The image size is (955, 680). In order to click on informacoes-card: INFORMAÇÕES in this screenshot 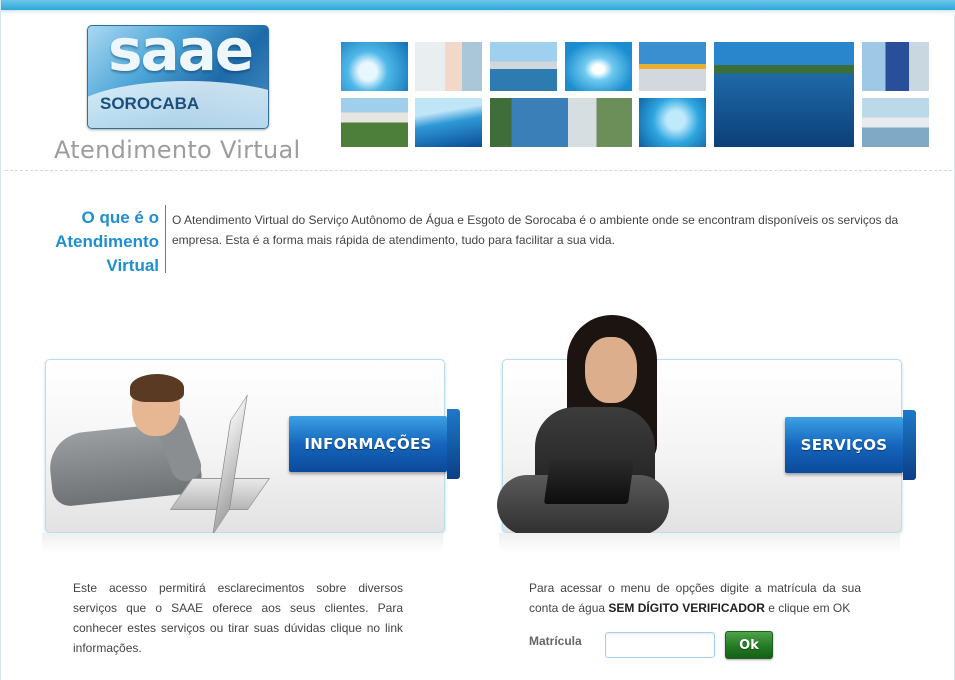, I will do `click(252, 447)`.